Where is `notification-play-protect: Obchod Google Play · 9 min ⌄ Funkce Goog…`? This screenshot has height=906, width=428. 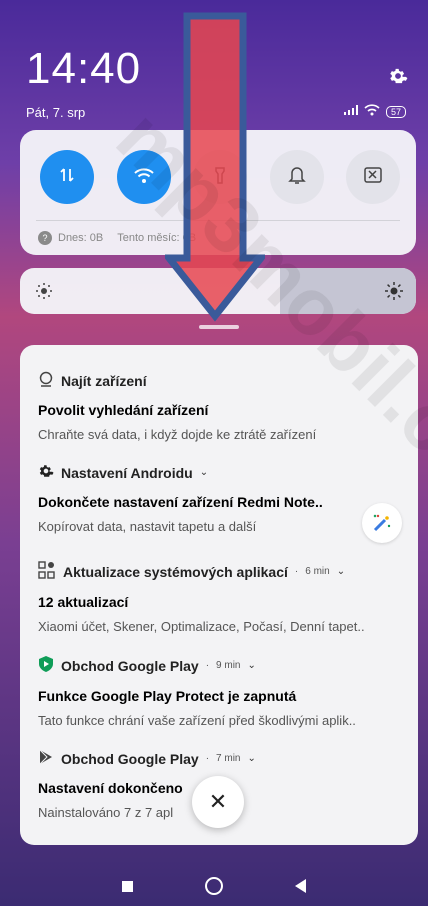
notification-play-protect: Obchod Google Play · 9 min ⌄ Funkce Goog… is located at coordinates (220, 691).